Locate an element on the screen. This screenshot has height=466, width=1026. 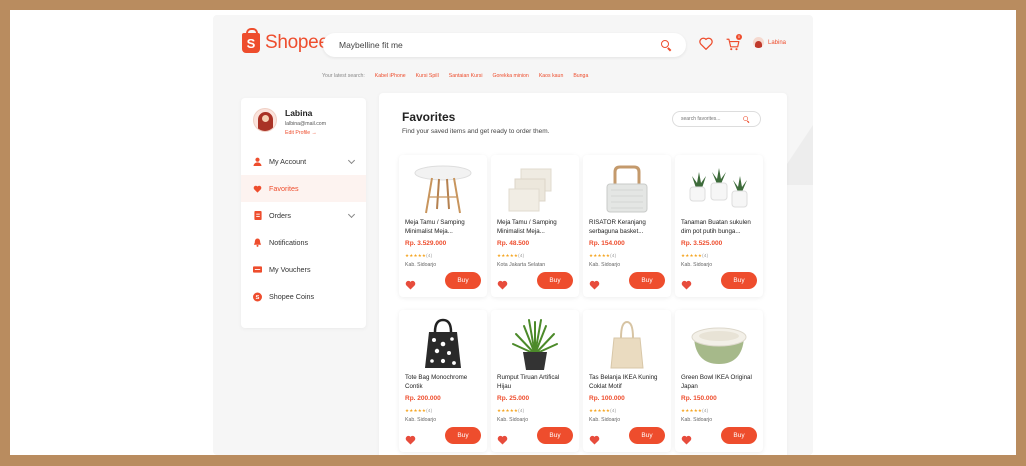
page-title: Favorites is located at coordinates (429, 117).